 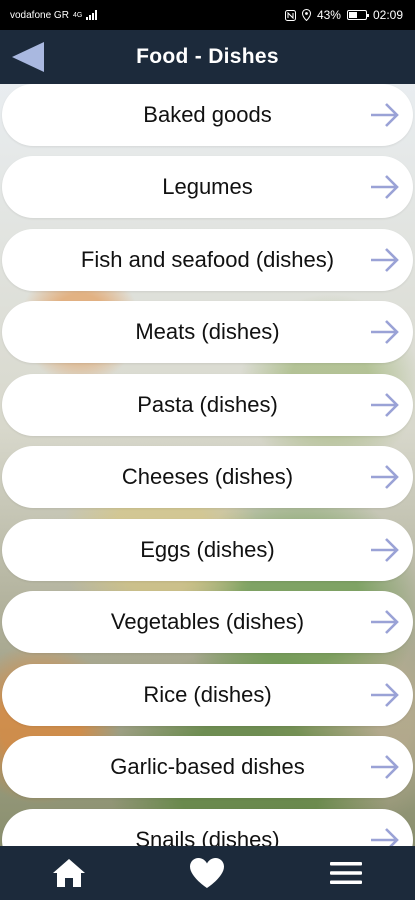 I want to click on list-item-label: Meats (dishes), so click(x=207, y=331).